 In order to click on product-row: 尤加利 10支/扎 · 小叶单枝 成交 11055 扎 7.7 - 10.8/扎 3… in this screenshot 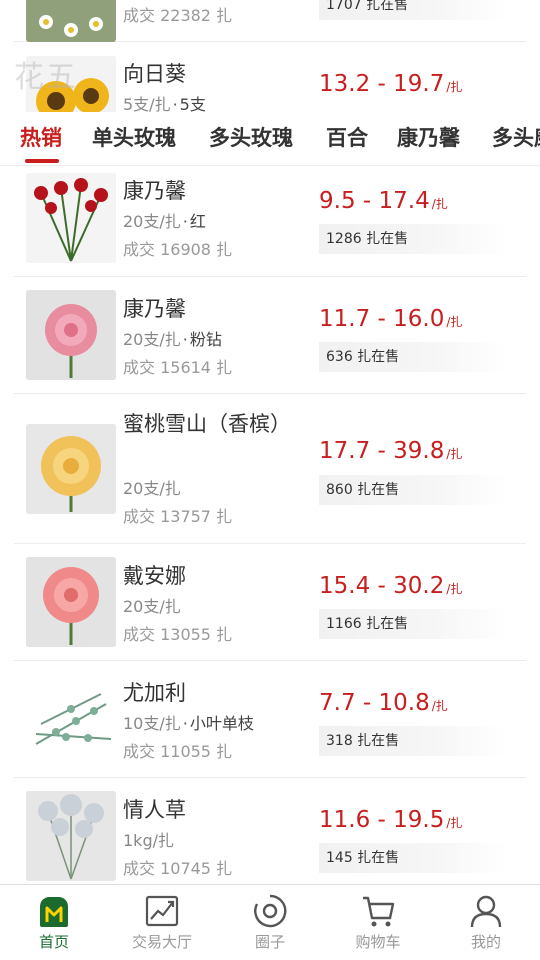, I will do `click(270, 719)`.